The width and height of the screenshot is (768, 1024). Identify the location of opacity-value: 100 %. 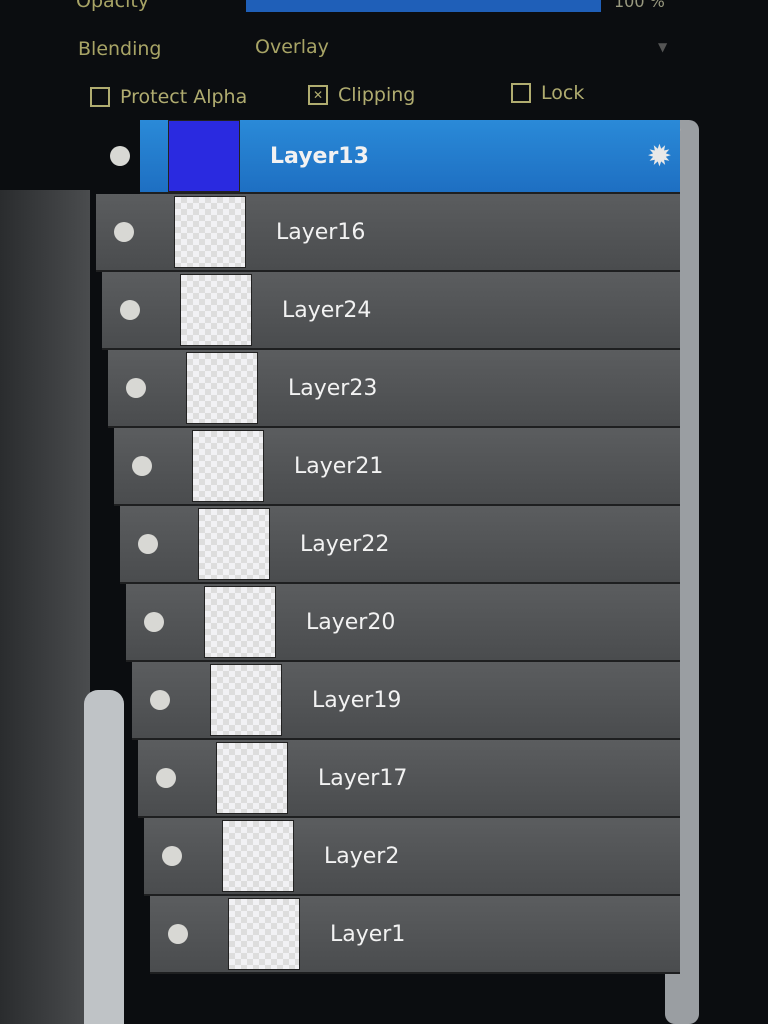
(639, 5).